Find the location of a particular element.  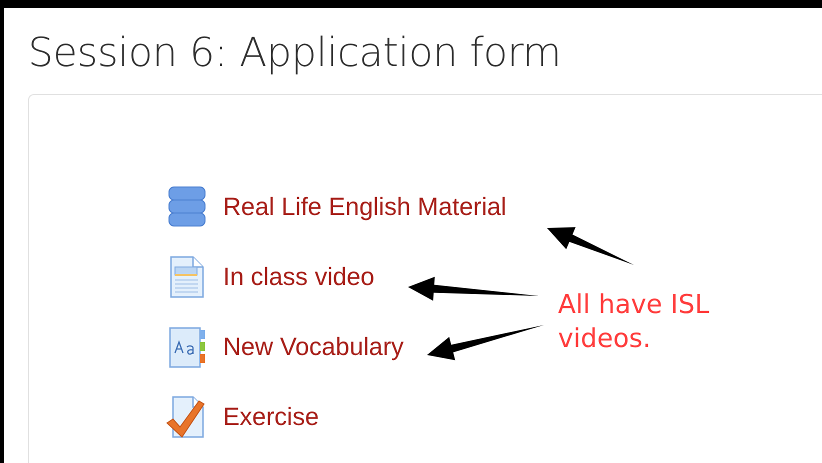

annotation-note: All have ISL videos. is located at coordinates (634, 322).